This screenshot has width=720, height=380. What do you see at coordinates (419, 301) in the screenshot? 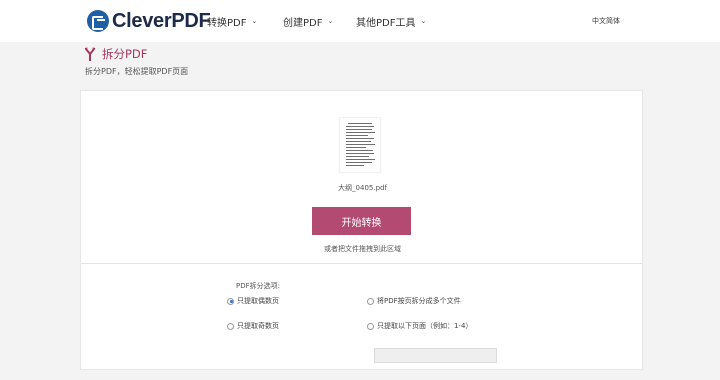
I see `radio-split-each-page-label: 将PDF按页拆分成多个文件` at bounding box center [419, 301].